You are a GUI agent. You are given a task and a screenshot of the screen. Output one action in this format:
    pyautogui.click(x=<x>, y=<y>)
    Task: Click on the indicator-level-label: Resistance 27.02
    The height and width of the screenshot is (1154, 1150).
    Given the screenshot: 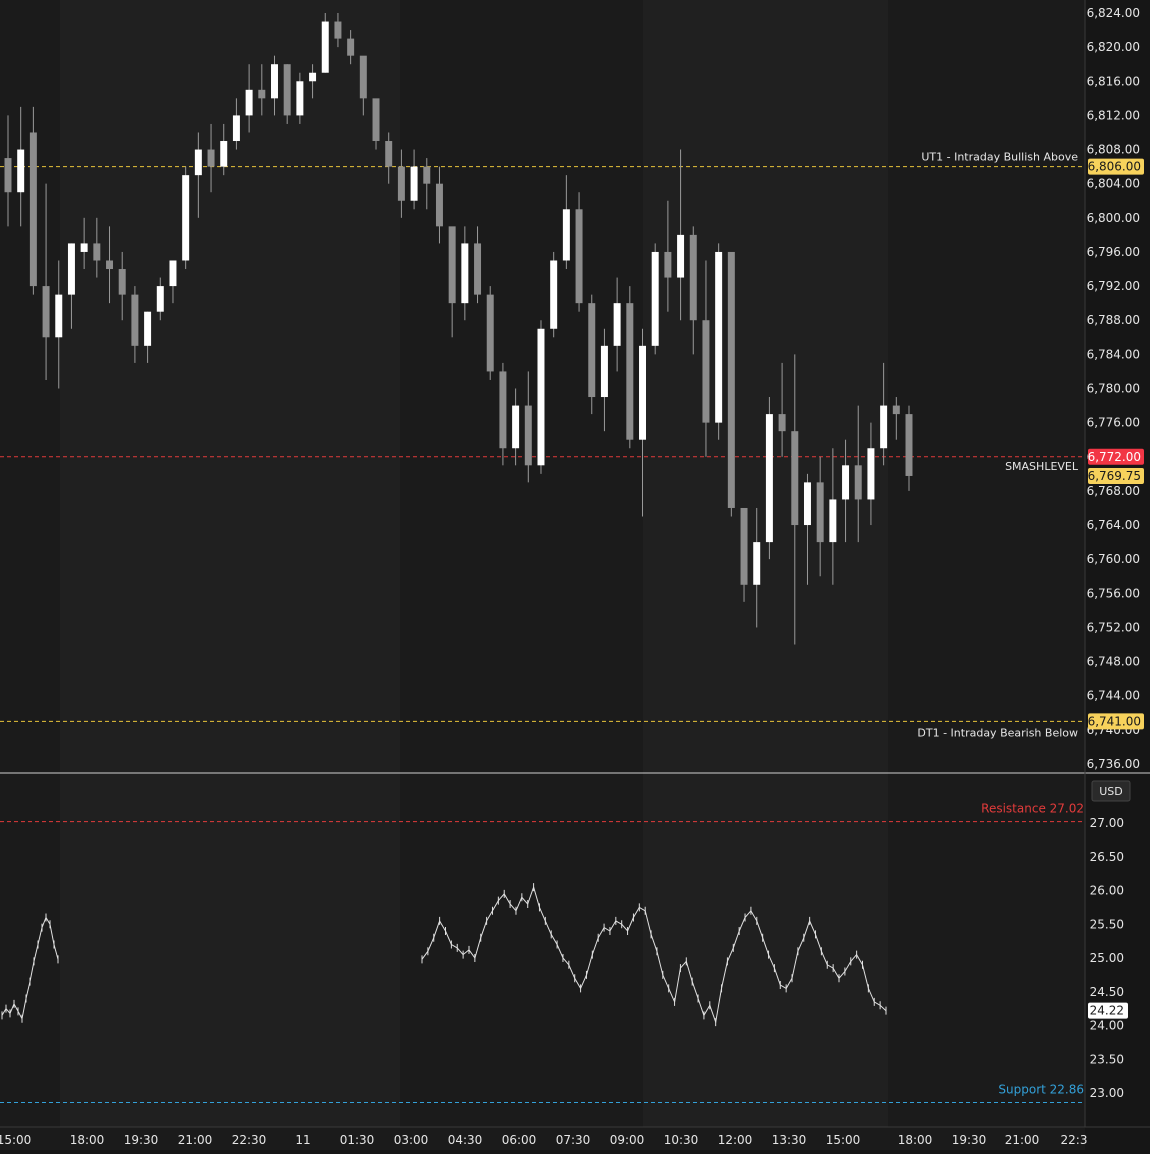 What is the action you would take?
    pyautogui.click(x=1032, y=809)
    